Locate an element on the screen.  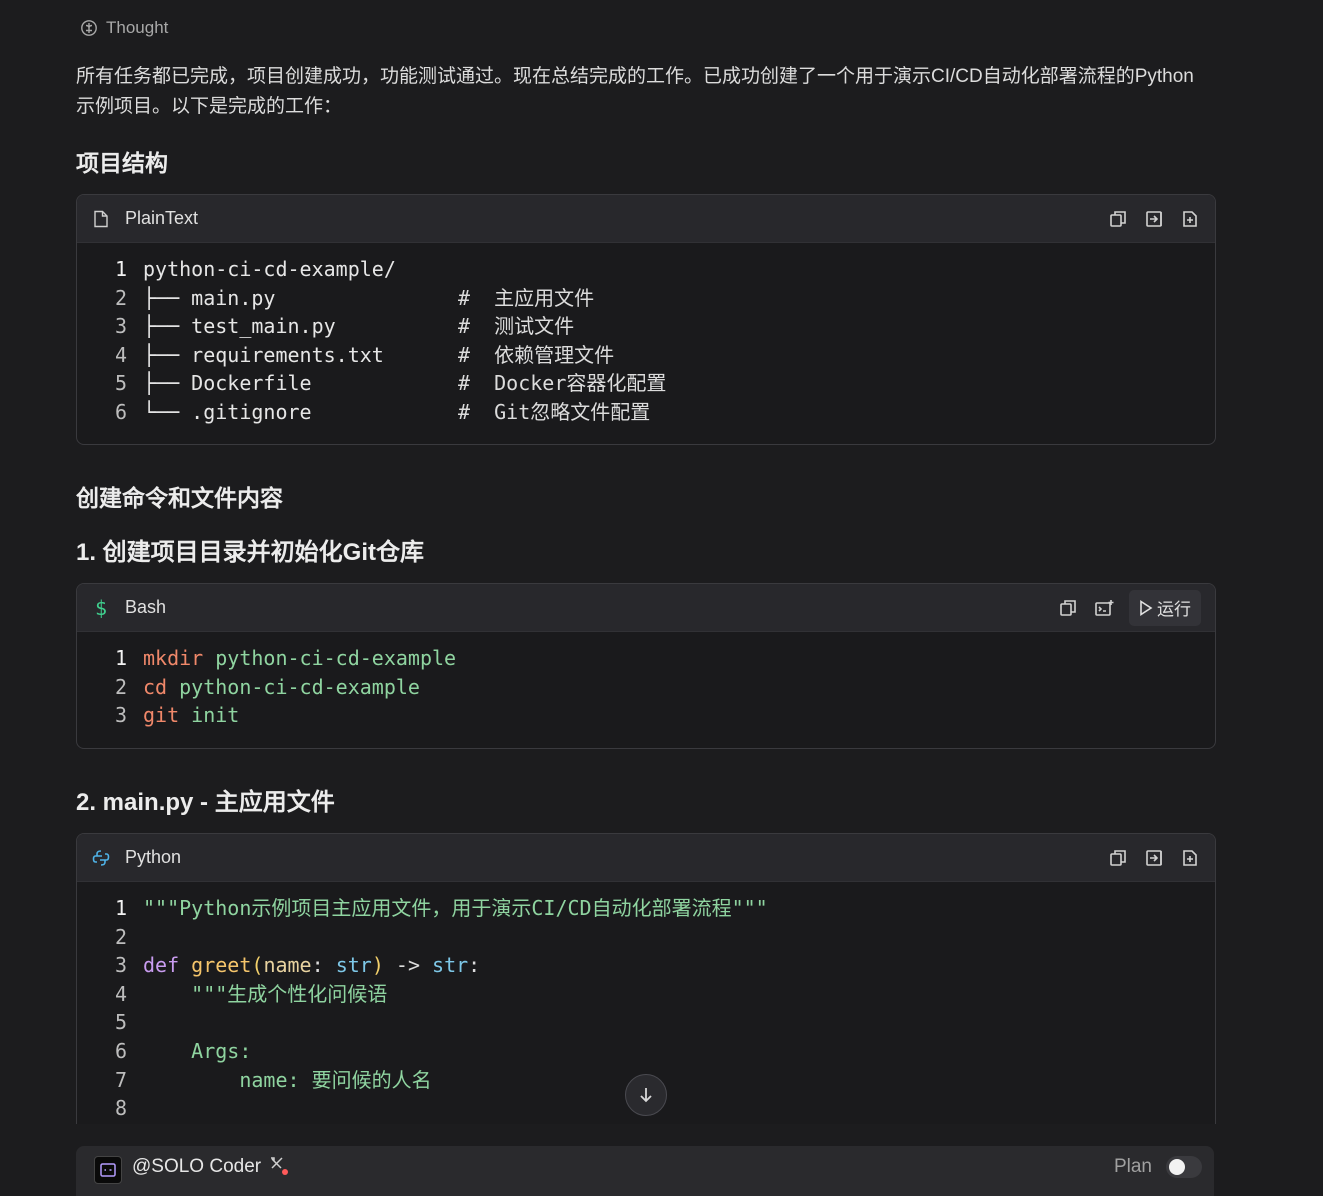
code-line: 5 is located at coordinates (120, 1022).